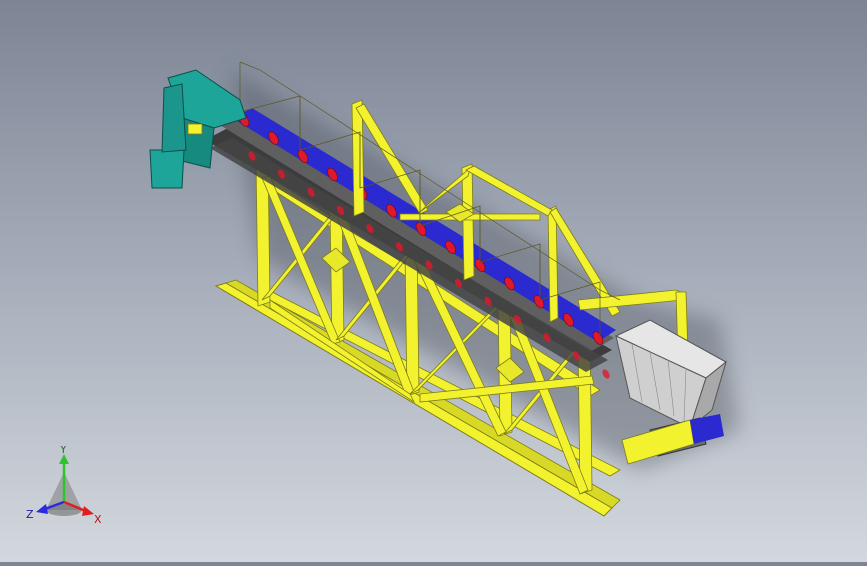  I want to click on x-axis-arrow, so click(88, 511).